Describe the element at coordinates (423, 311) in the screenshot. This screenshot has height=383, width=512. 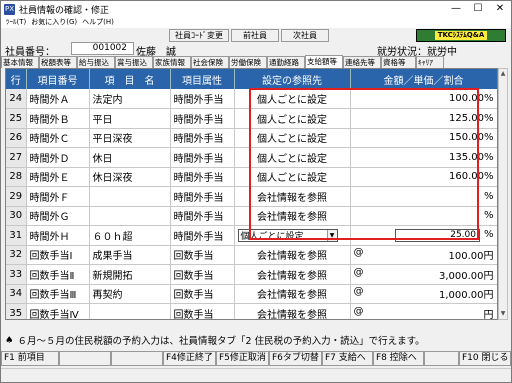
I see `amount-cell: @ 円` at that location.